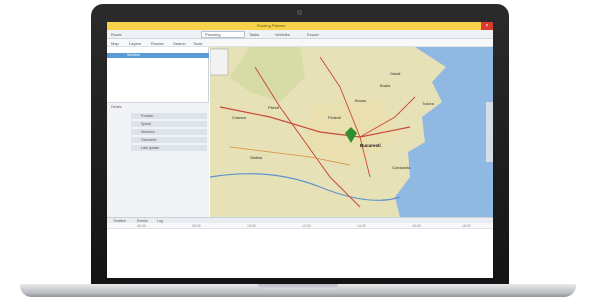  Describe the element at coordinates (385, 85) in the screenshot. I see `city-label: Braila` at that location.